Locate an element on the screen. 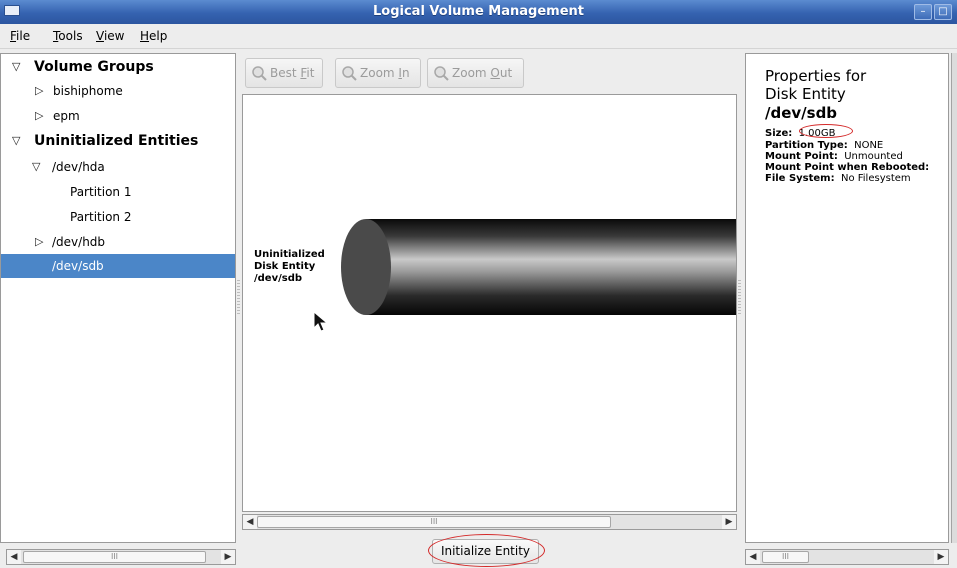 This screenshot has width=957, height=568. tree-horizontal-scrollbar: ◀ III ▶ is located at coordinates (121, 557).